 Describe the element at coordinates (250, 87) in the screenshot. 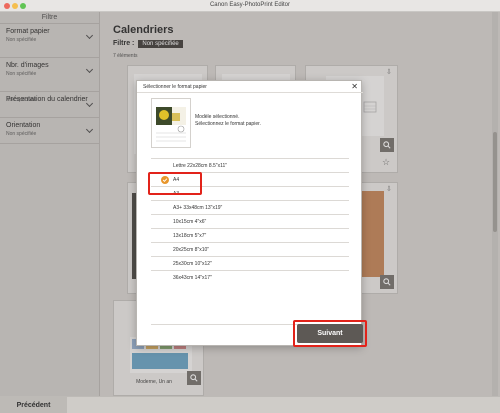

I see `dialog-header: Sélectionner le format papier ✕` at that location.